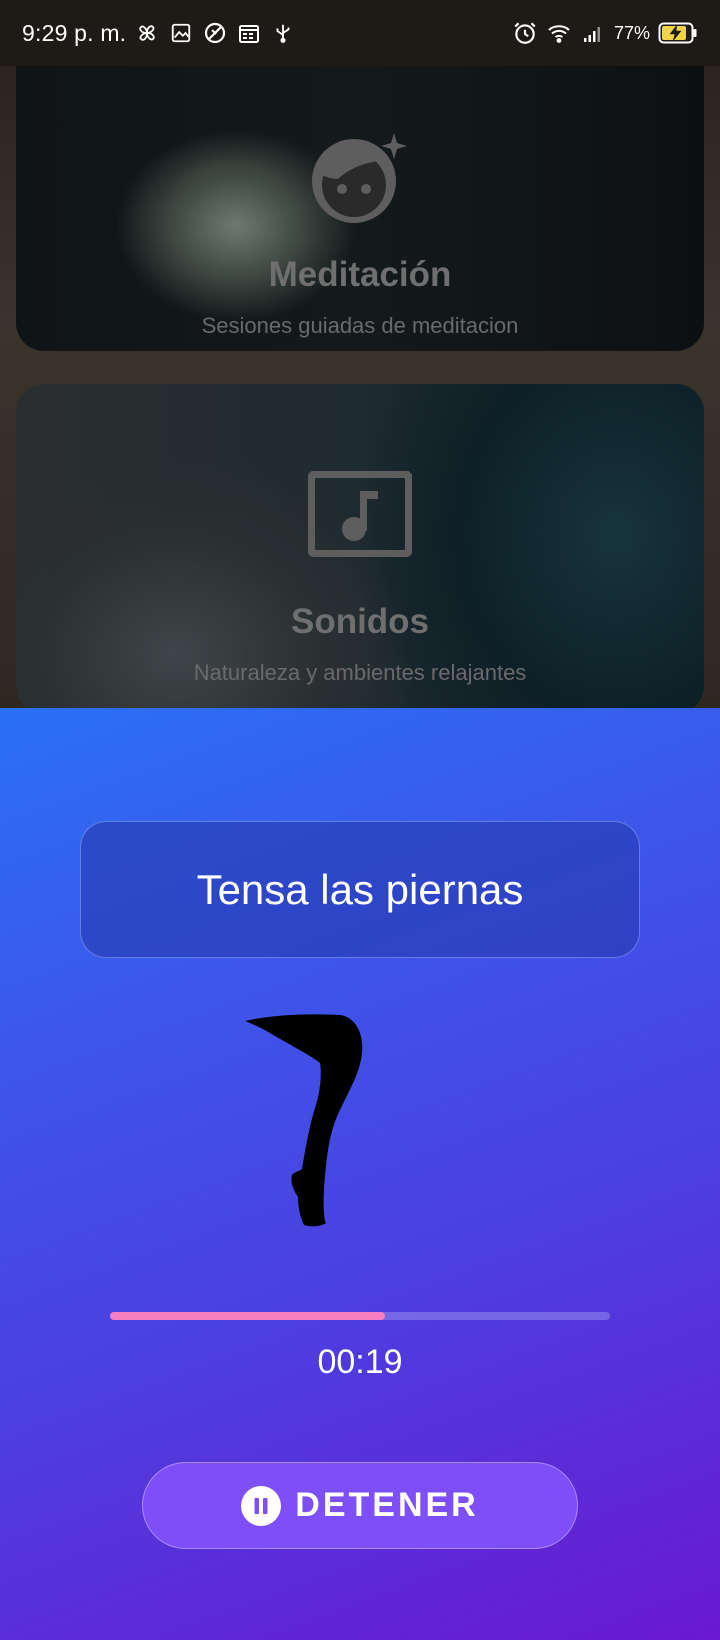  I want to click on exercise-progress-fill, so click(247, 1316).